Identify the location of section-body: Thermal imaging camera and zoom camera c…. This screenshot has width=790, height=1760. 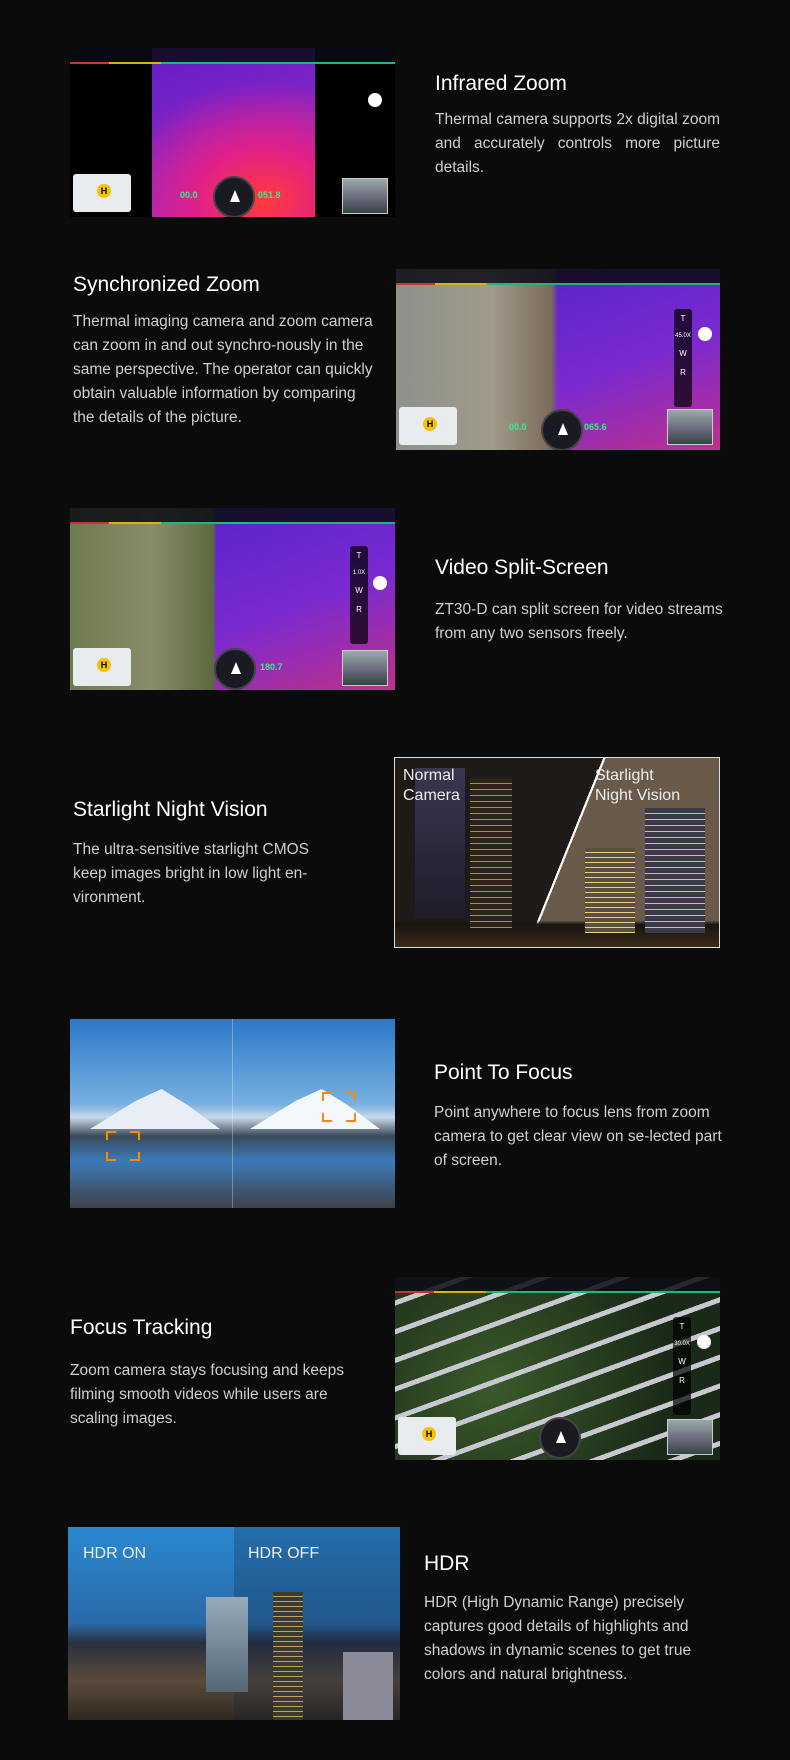
(223, 369).